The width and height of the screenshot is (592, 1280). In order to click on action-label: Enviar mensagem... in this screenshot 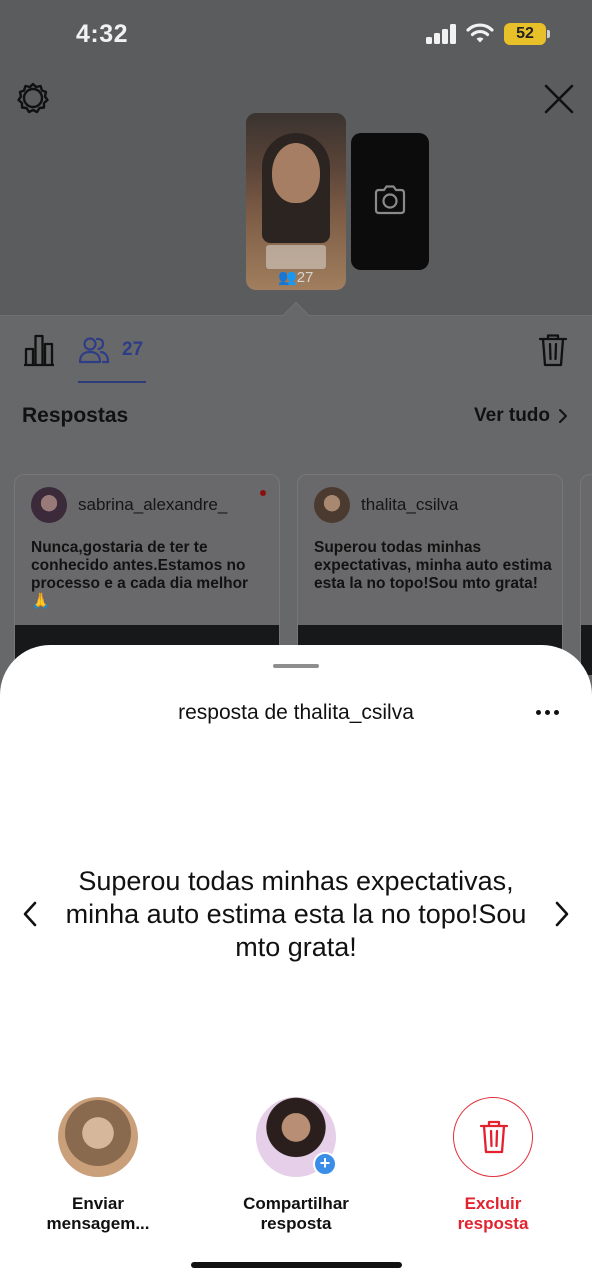, I will do `click(98, 1213)`.